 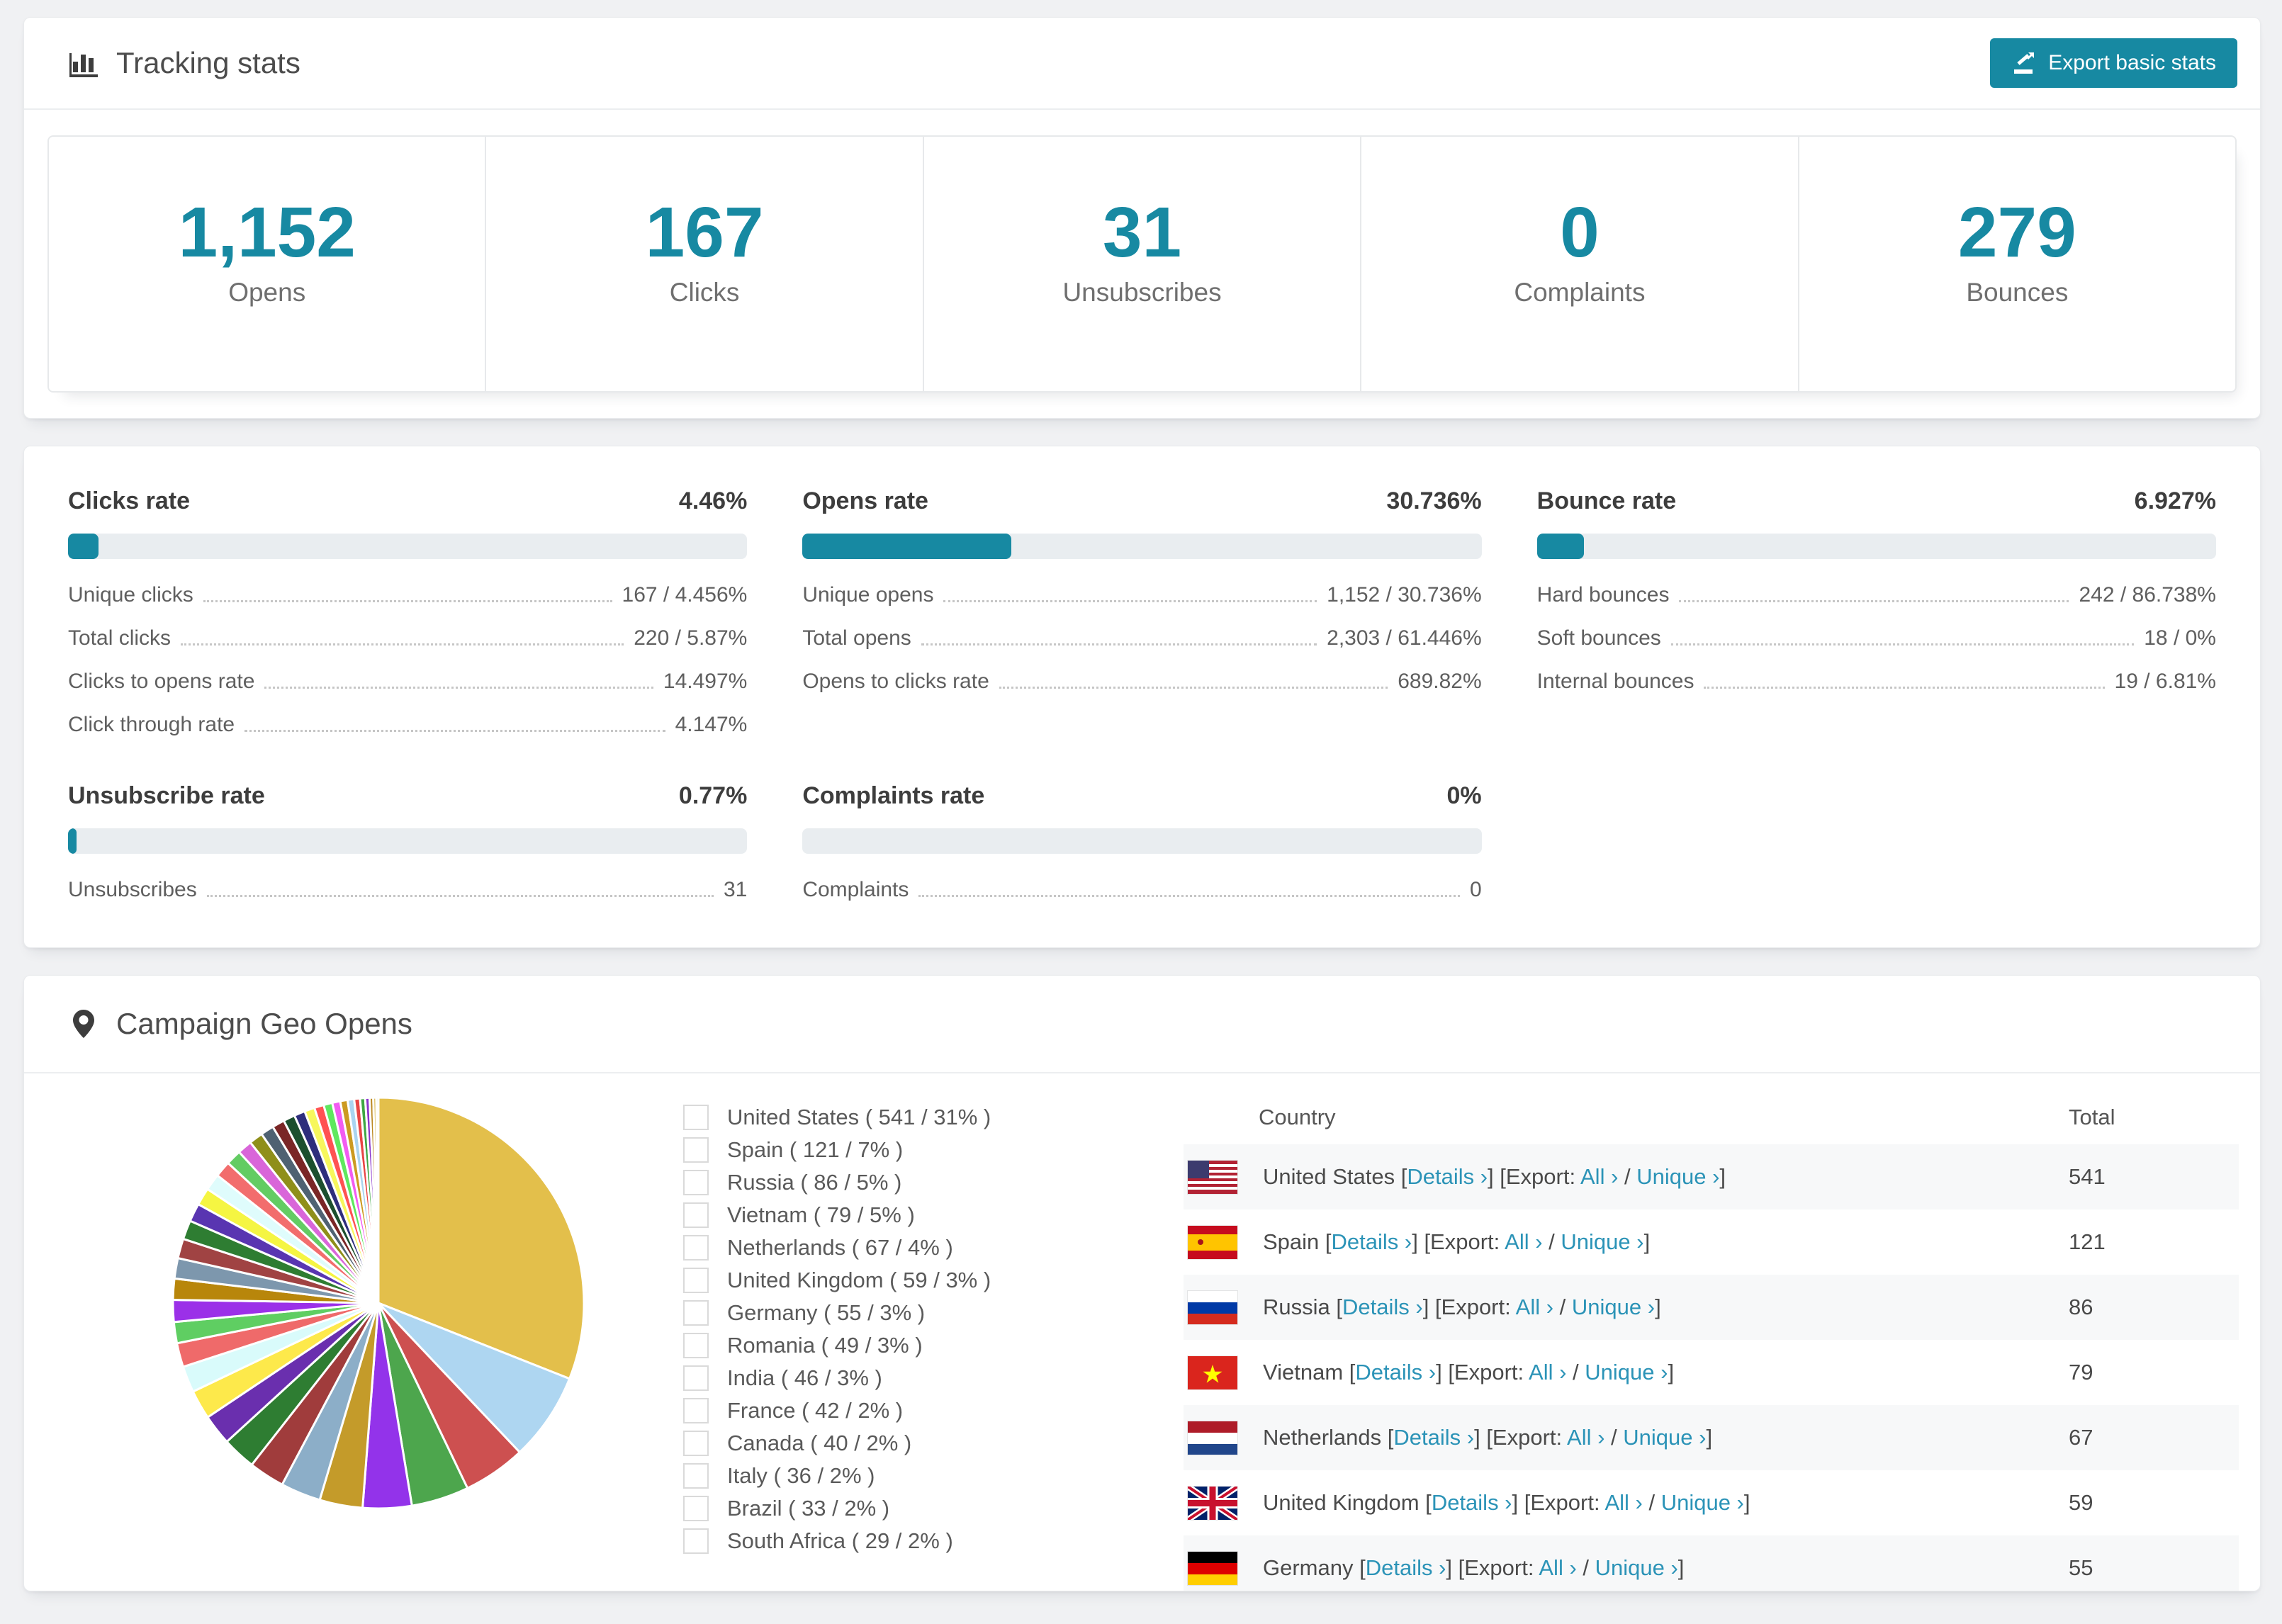 What do you see at coordinates (696, 1215) in the screenshot?
I see `legend-color-swatch` at bounding box center [696, 1215].